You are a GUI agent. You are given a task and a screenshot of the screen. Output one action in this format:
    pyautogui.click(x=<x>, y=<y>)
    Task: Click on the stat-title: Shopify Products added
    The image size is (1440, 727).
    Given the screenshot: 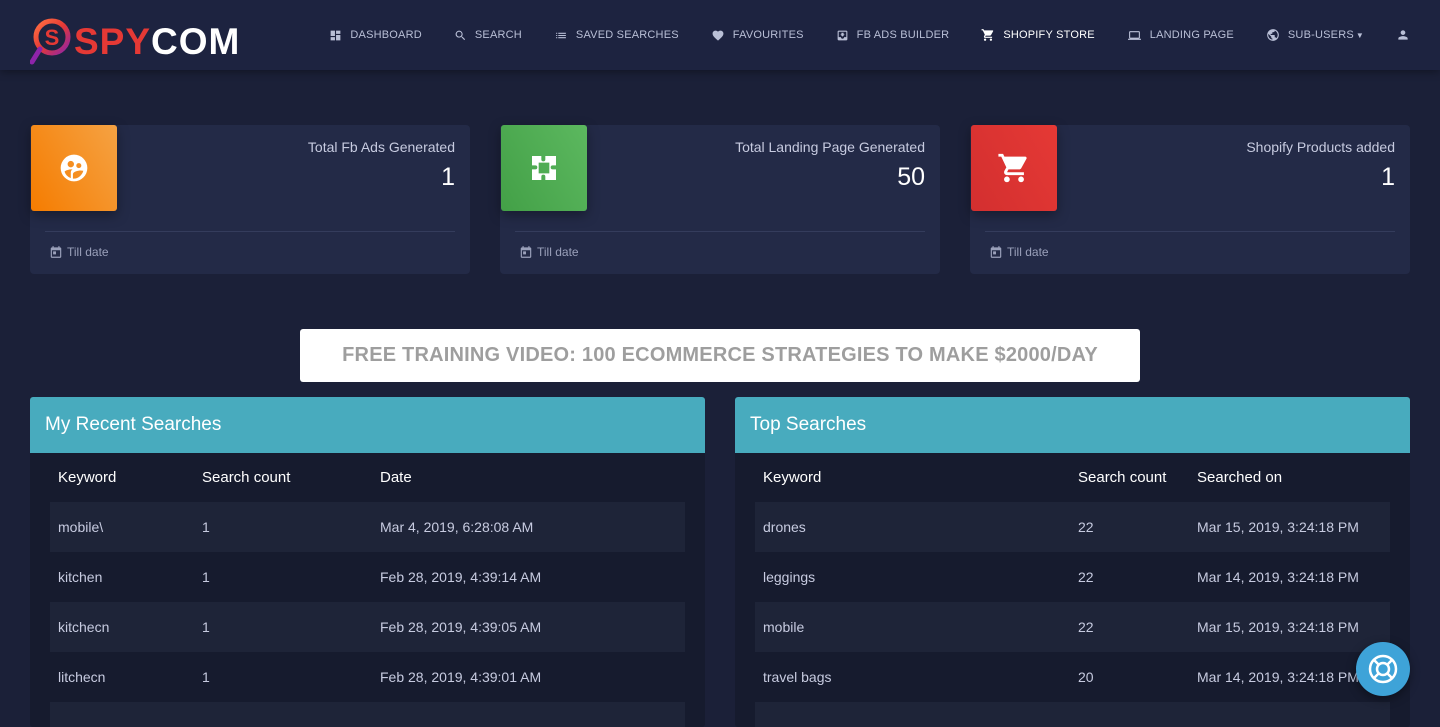 What is the action you would take?
    pyautogui.click(x=1320, y=147)
    